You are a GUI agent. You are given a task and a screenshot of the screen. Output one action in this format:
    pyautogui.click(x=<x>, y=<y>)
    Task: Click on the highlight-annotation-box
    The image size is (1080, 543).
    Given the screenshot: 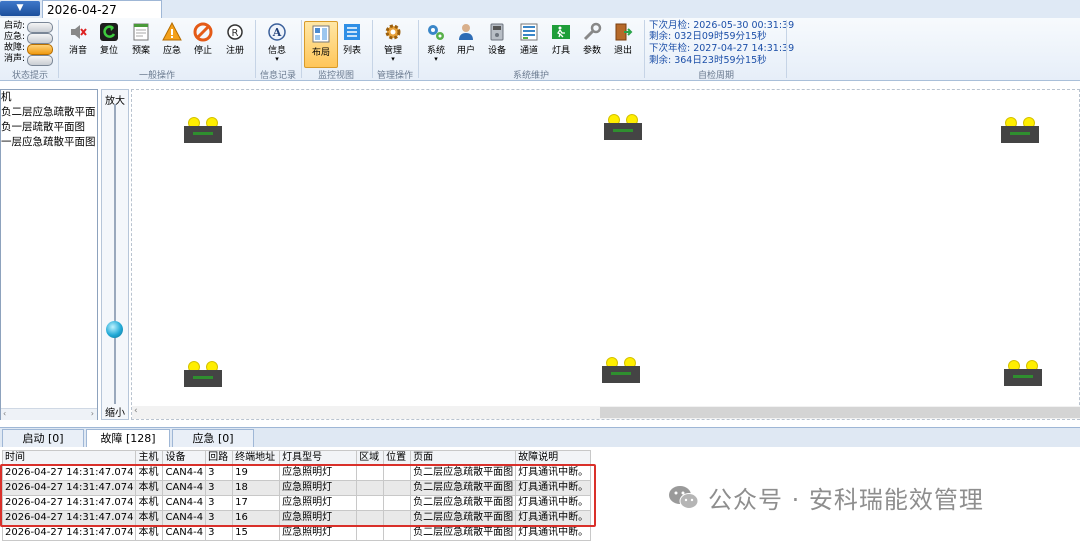 What is the action you would take?
    pyautogui.click(x=298, y=495)
    